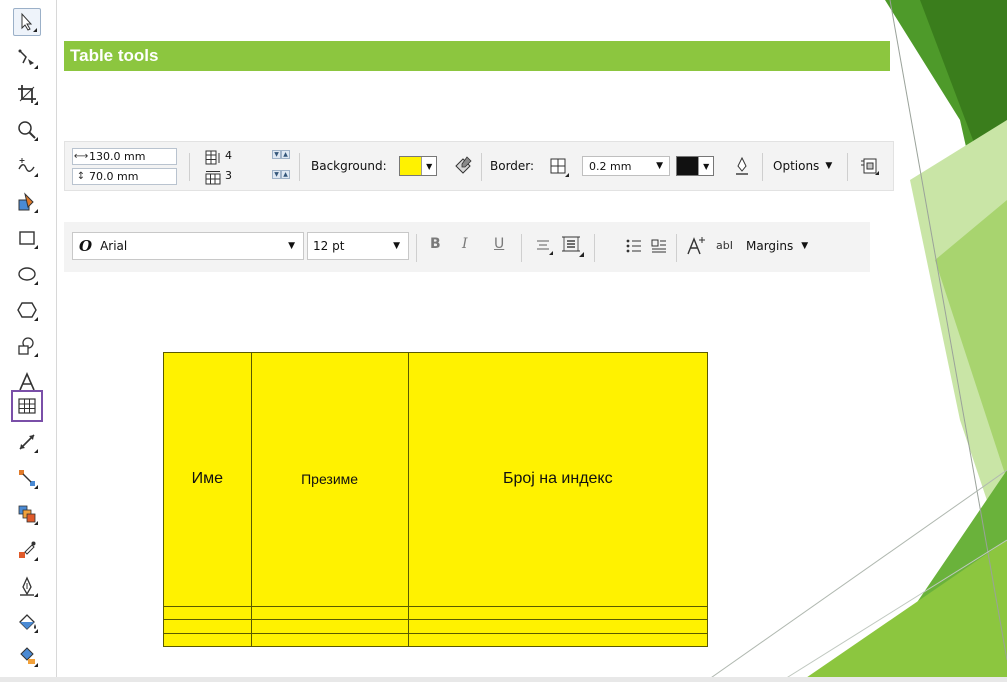 This screenshot has height=682, width=1007. I want to click on options-label: Options, so click(796, 166).